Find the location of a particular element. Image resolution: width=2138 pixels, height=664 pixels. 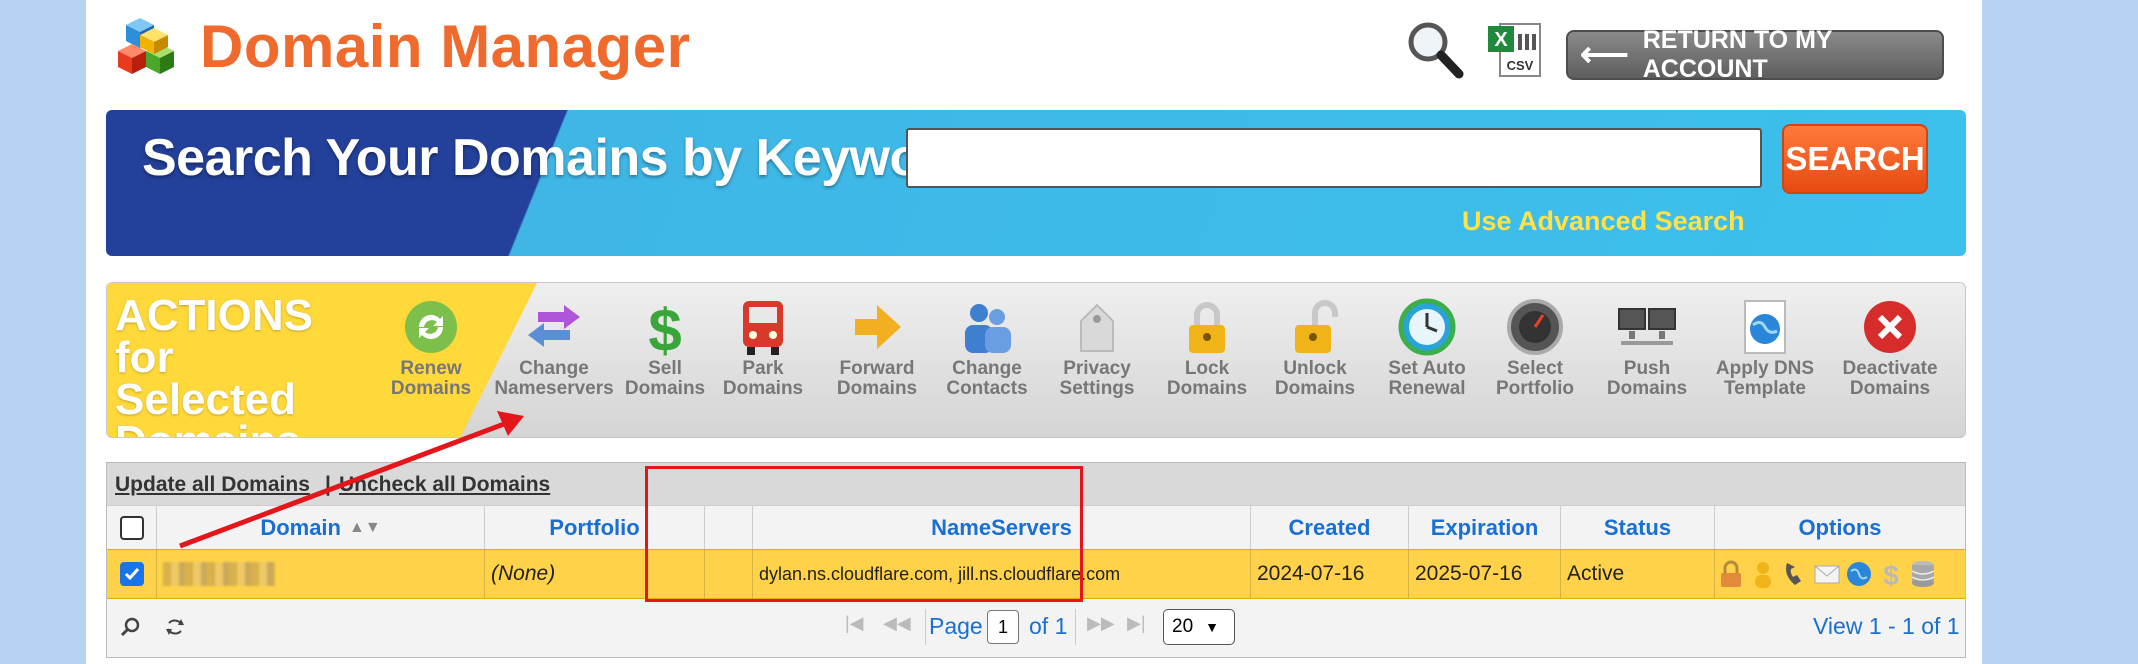

status-cell: Active is located at coordinates (1638, 574).